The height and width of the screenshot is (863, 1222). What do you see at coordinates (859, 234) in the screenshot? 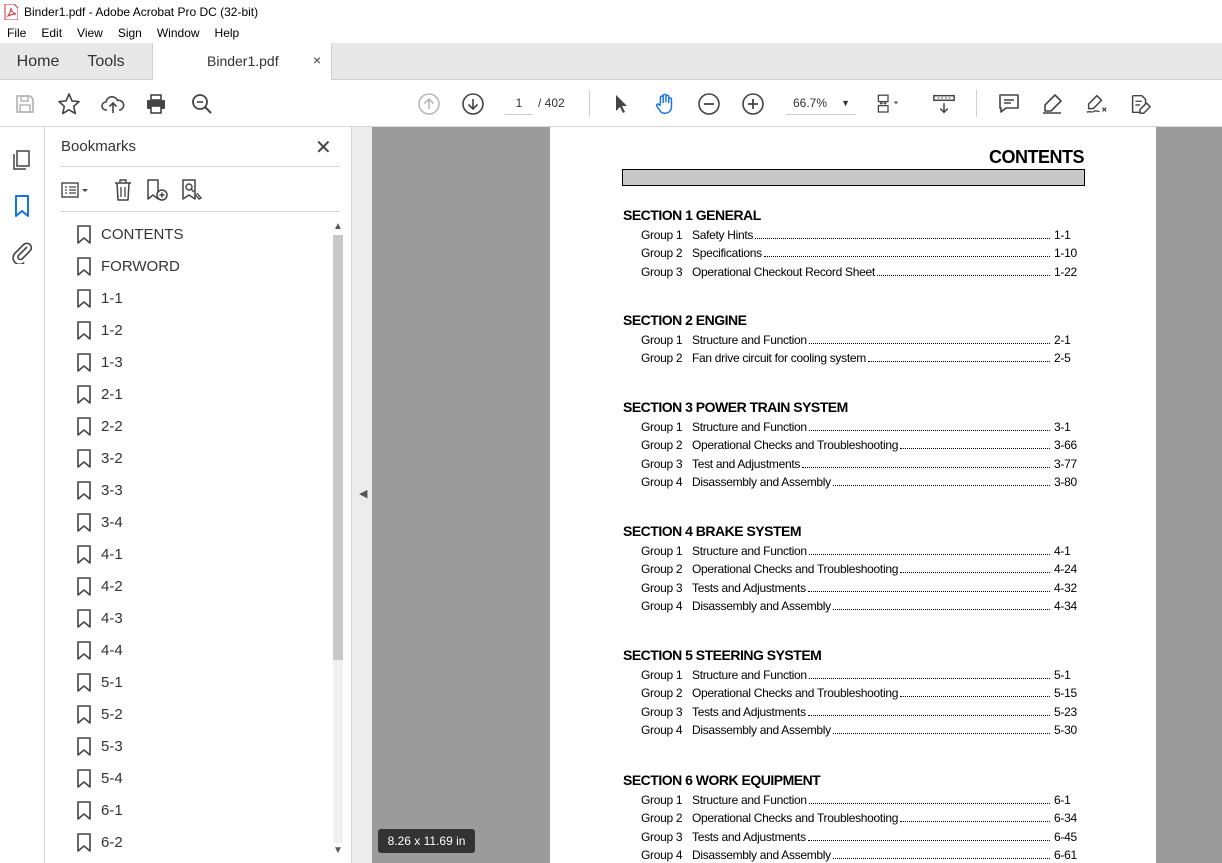
I see `toc-entry: Group 1 Safety Hints 1-1` at bounding box center [859, 234].